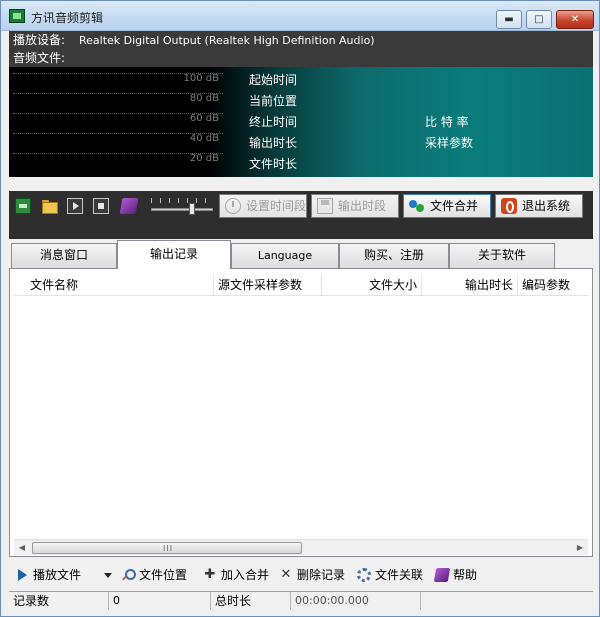 The width and height of the screenshot is (600, 617). Describe the element at coordinates (108, 575) in the screenshot. I see `play-dropdown-icon` at that location.